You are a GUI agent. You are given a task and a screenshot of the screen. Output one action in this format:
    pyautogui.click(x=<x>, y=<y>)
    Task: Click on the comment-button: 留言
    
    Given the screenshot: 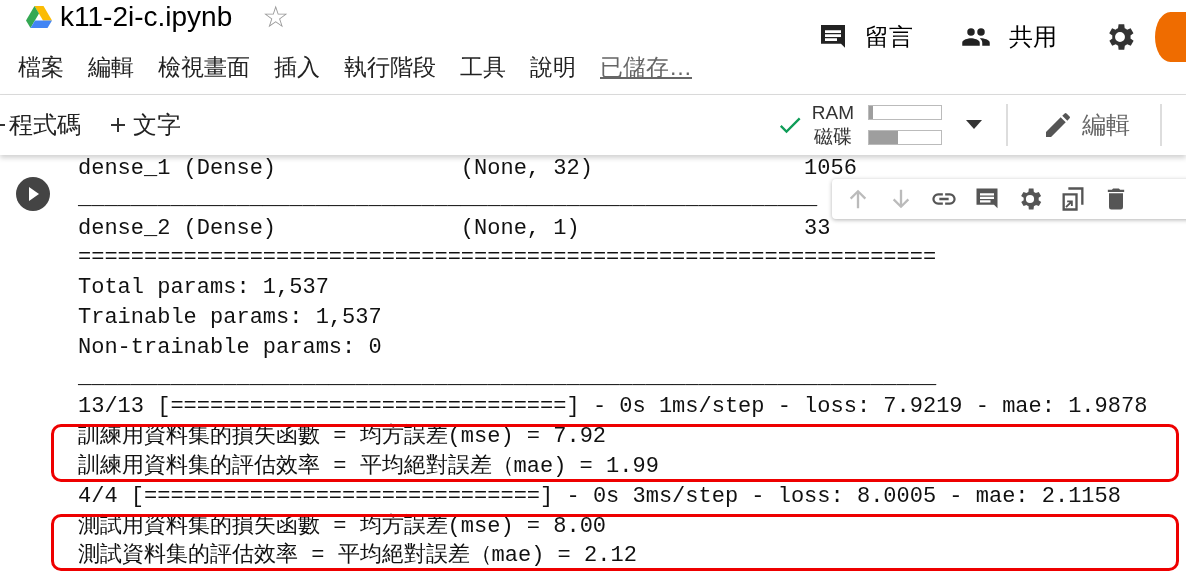 What is the action you would take?
    pyautogui.click(x=889, y=37)
    